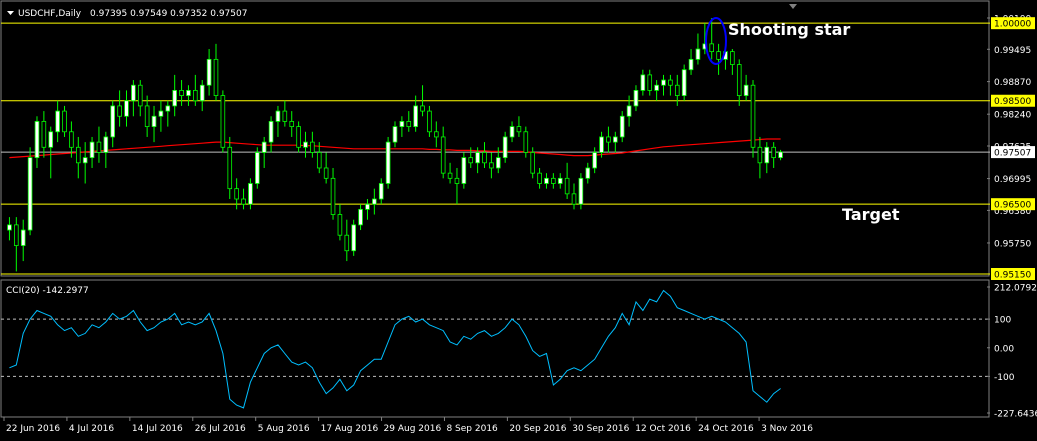 This screenshot has width=1037, height=441. What do you see at coordinates (1012, 154) in the screenshot?
I see `current-price-text: 0.97507` at bounding box center [1012, 154].